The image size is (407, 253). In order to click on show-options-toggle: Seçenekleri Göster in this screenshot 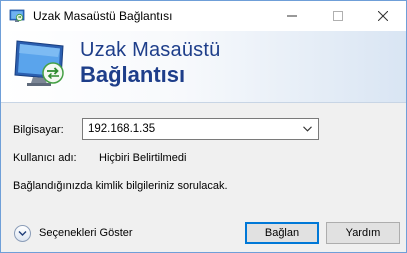, I will do `click(73, 233)`.